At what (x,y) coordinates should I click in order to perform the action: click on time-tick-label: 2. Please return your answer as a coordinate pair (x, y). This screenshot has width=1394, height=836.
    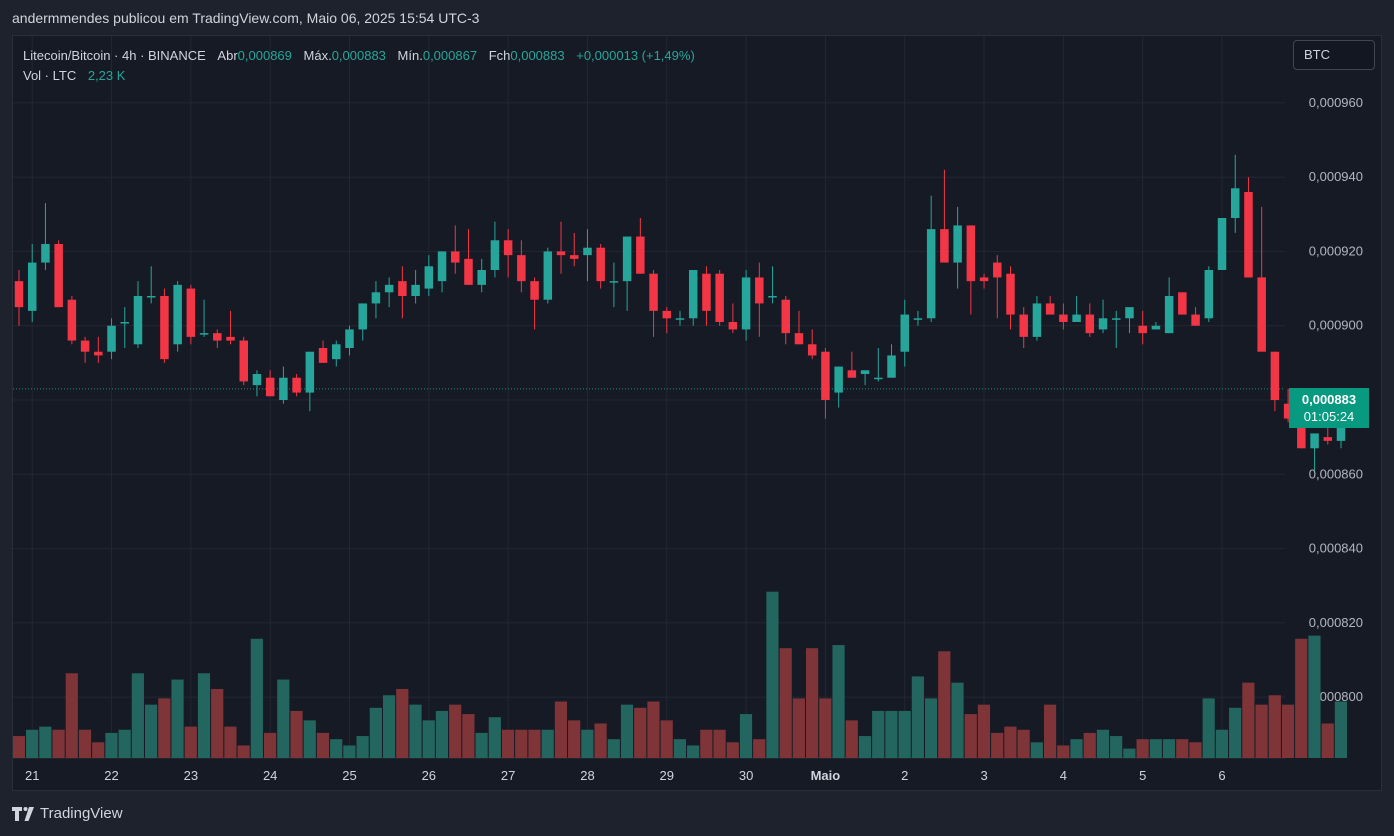
    Looking at the image, I should click on (904, 775).